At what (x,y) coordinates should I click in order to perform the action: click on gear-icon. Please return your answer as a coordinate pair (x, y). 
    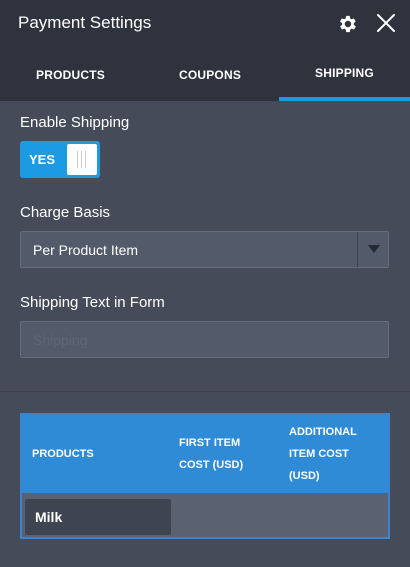
    Looking at the image, I should click on (347, 24).